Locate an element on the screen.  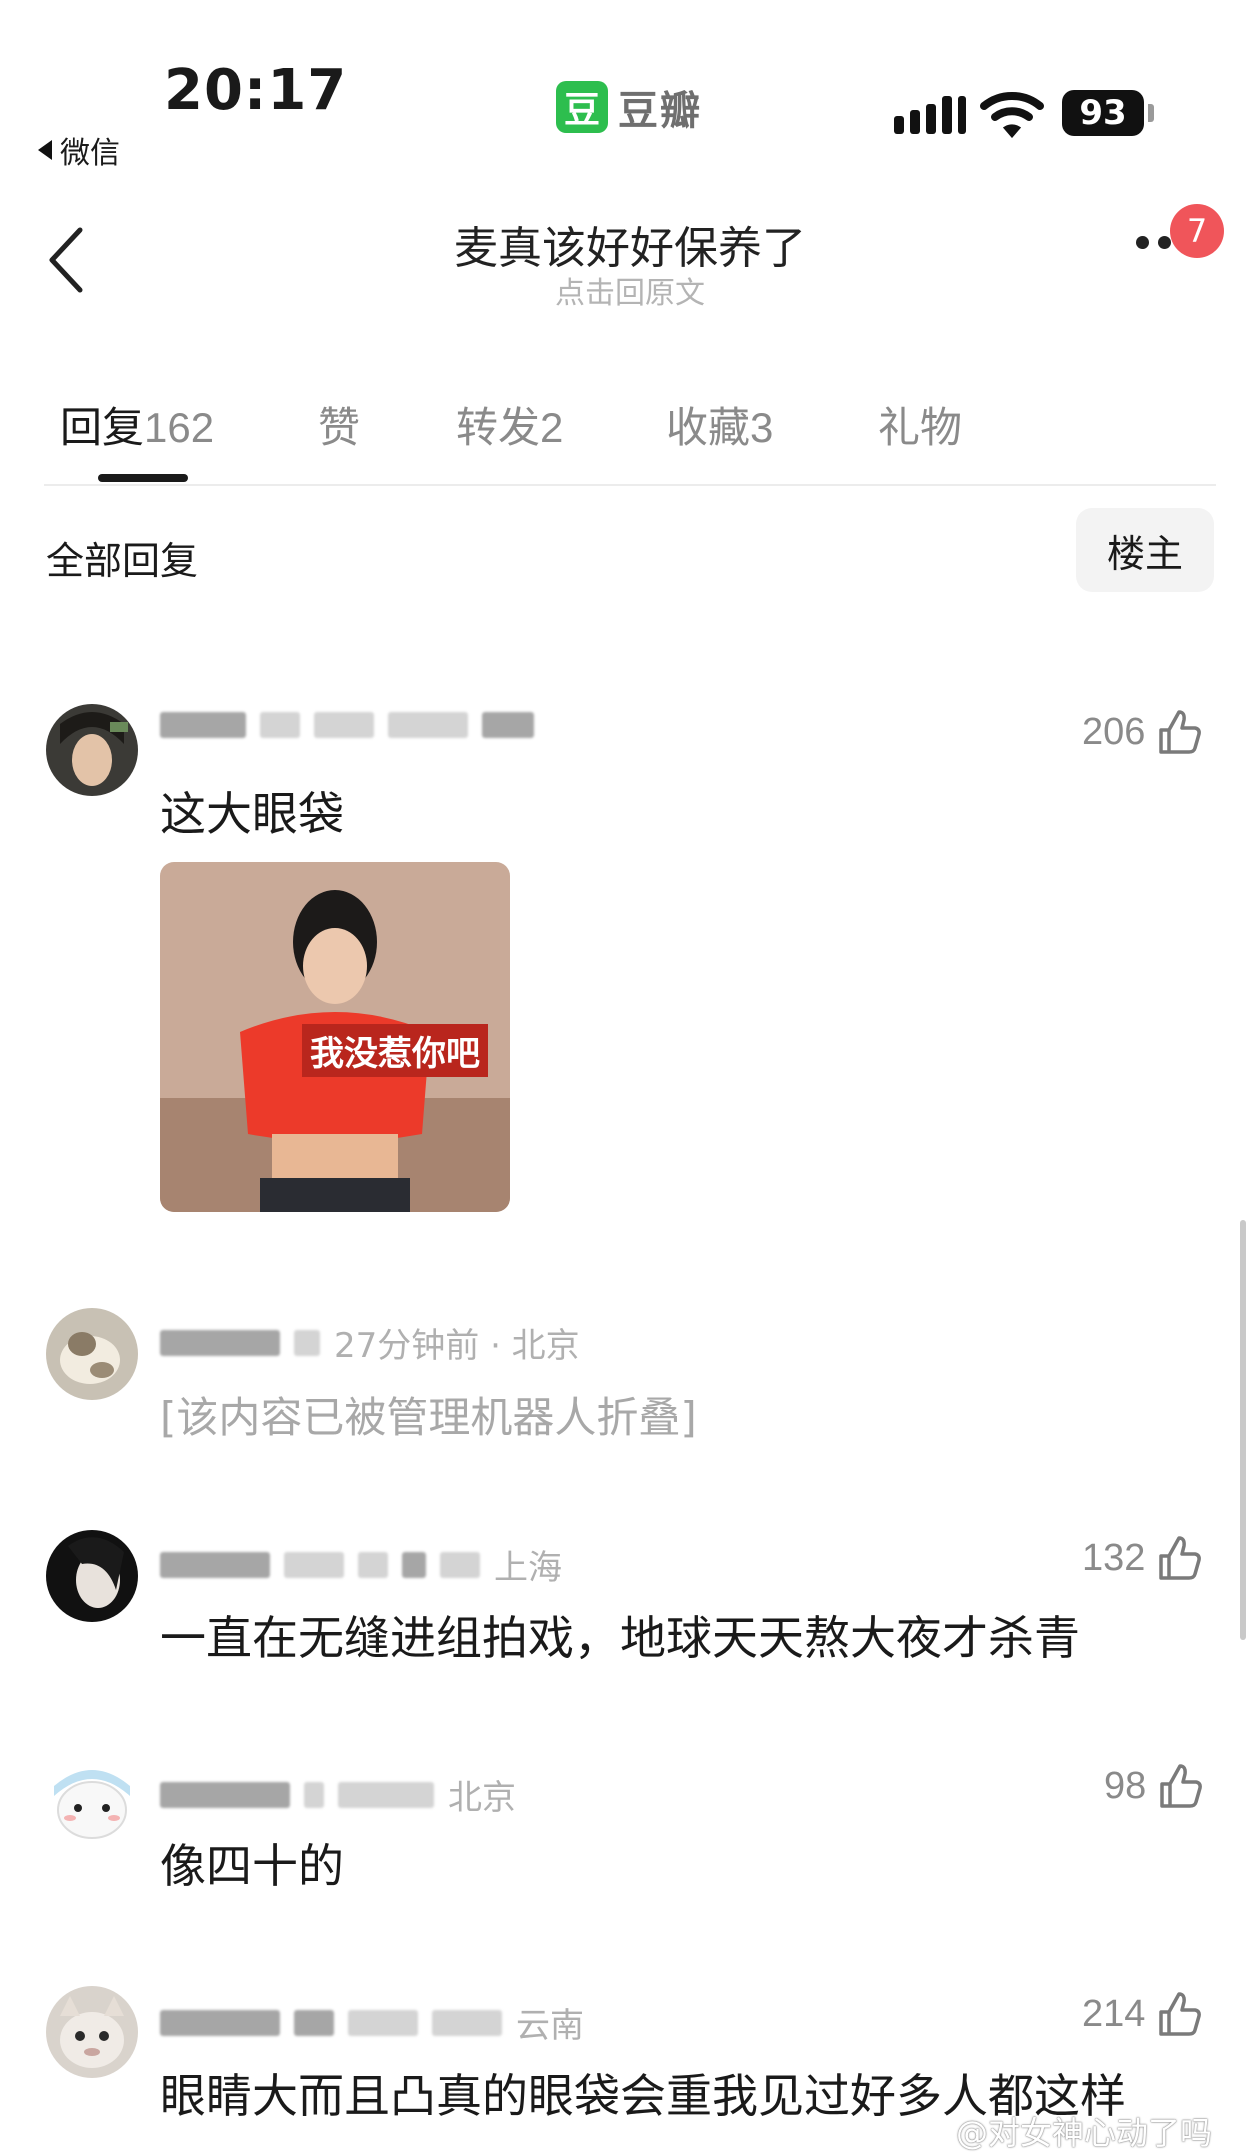
tab-count: 2 is located at coordinates (552, 427).